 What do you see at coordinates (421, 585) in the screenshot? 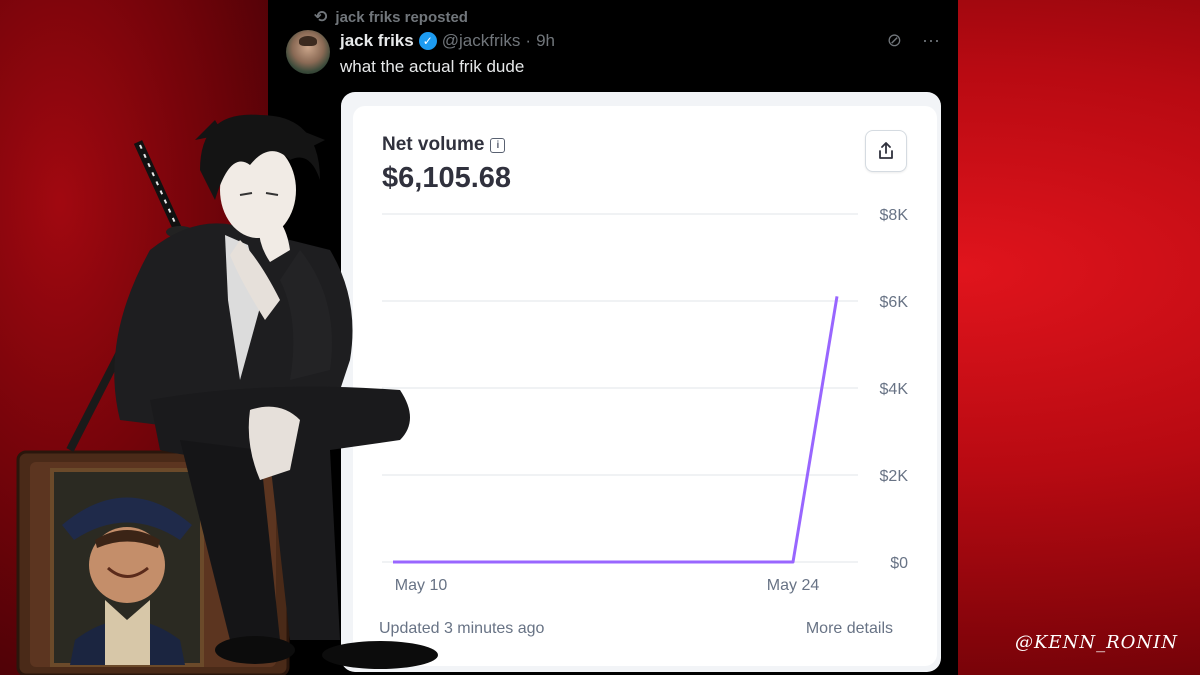
I see `x-tick-label: May 10` at bounding box center [421, 585].